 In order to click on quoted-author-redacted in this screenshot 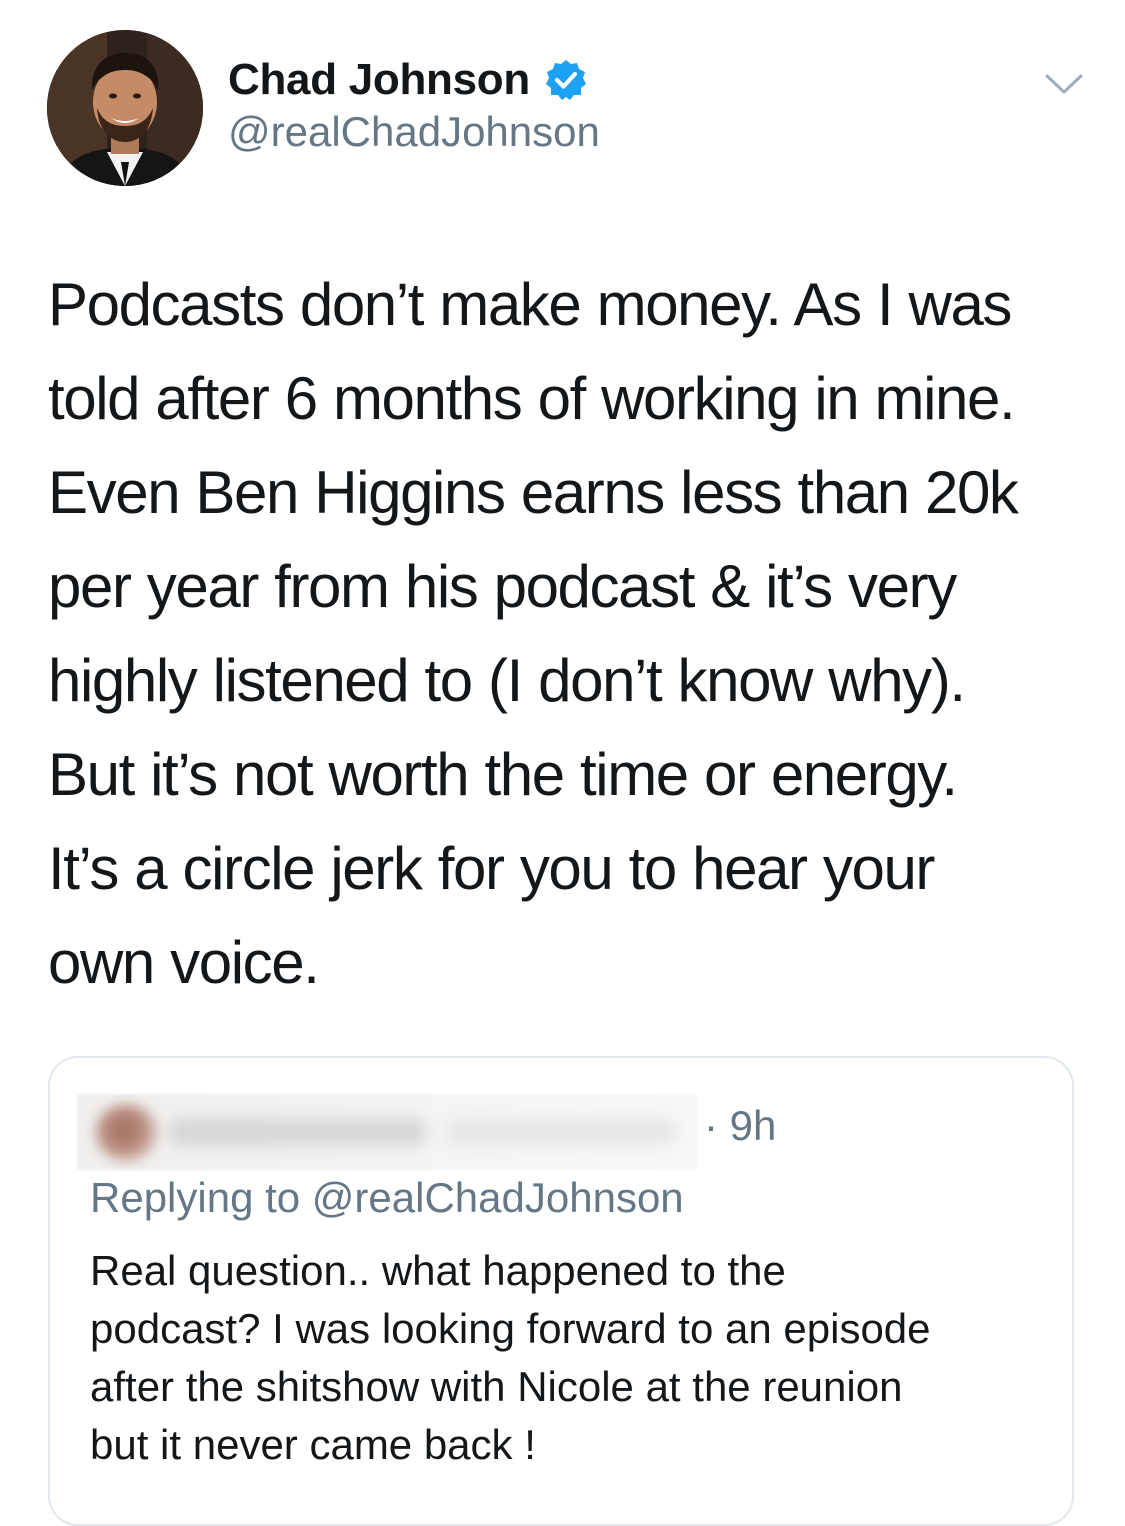, I will do `click(387, 1132)`.